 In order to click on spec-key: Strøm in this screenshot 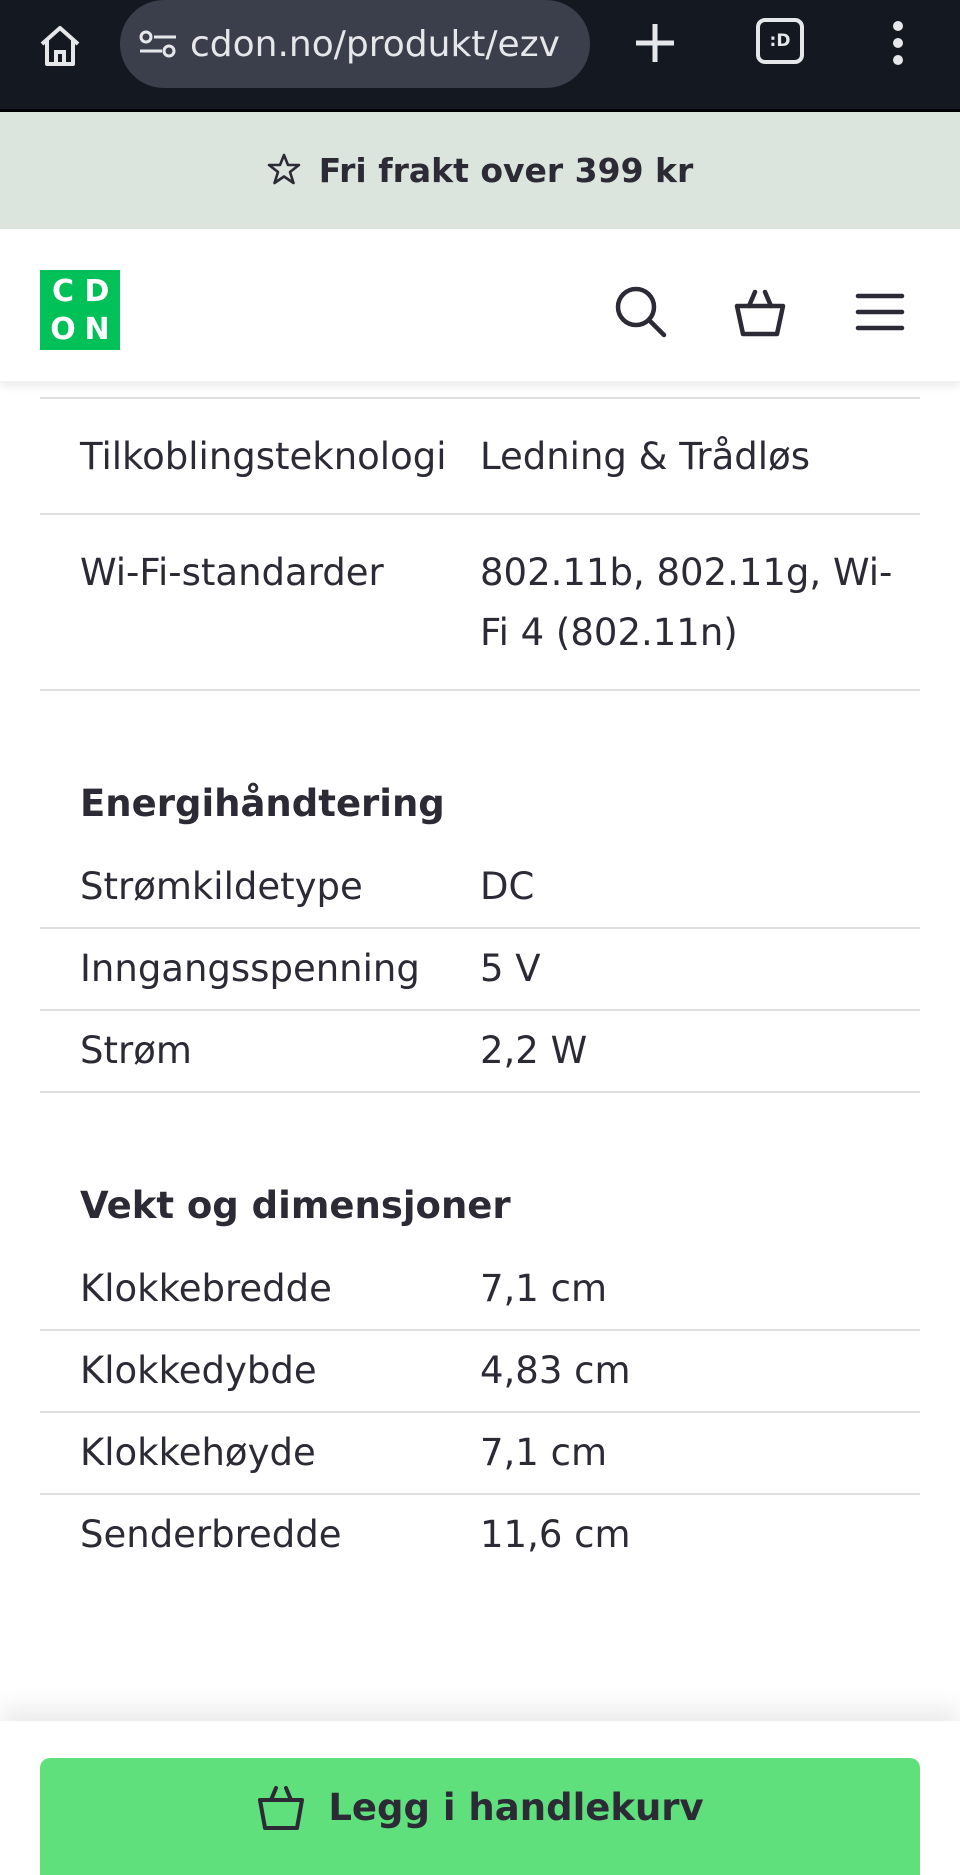, I will do `click(136, 1050)`.